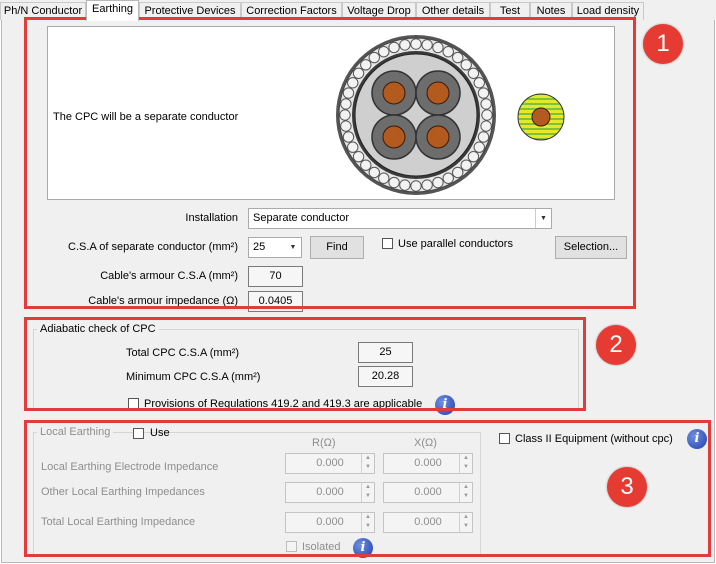 This screenshot has height=564, width=716. I want to click on callout-badge-2: 2, so click(616, 345).